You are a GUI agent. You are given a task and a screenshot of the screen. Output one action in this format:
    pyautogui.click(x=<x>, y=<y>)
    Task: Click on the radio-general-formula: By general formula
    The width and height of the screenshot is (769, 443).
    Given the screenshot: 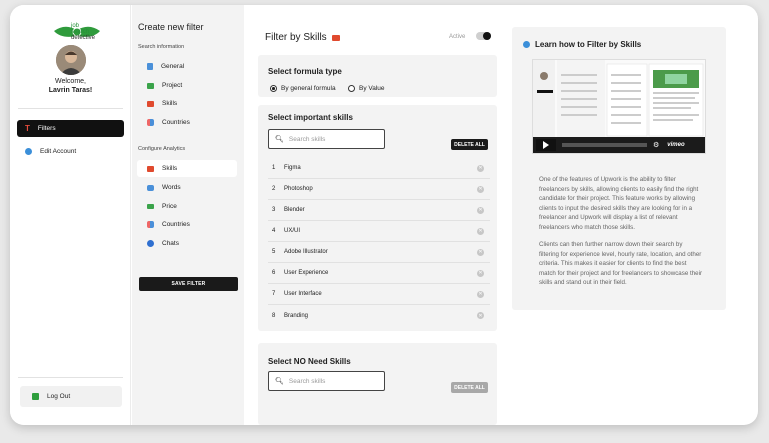 What is the action you would take?
    pyautogui.click(x=303, y=88)
    